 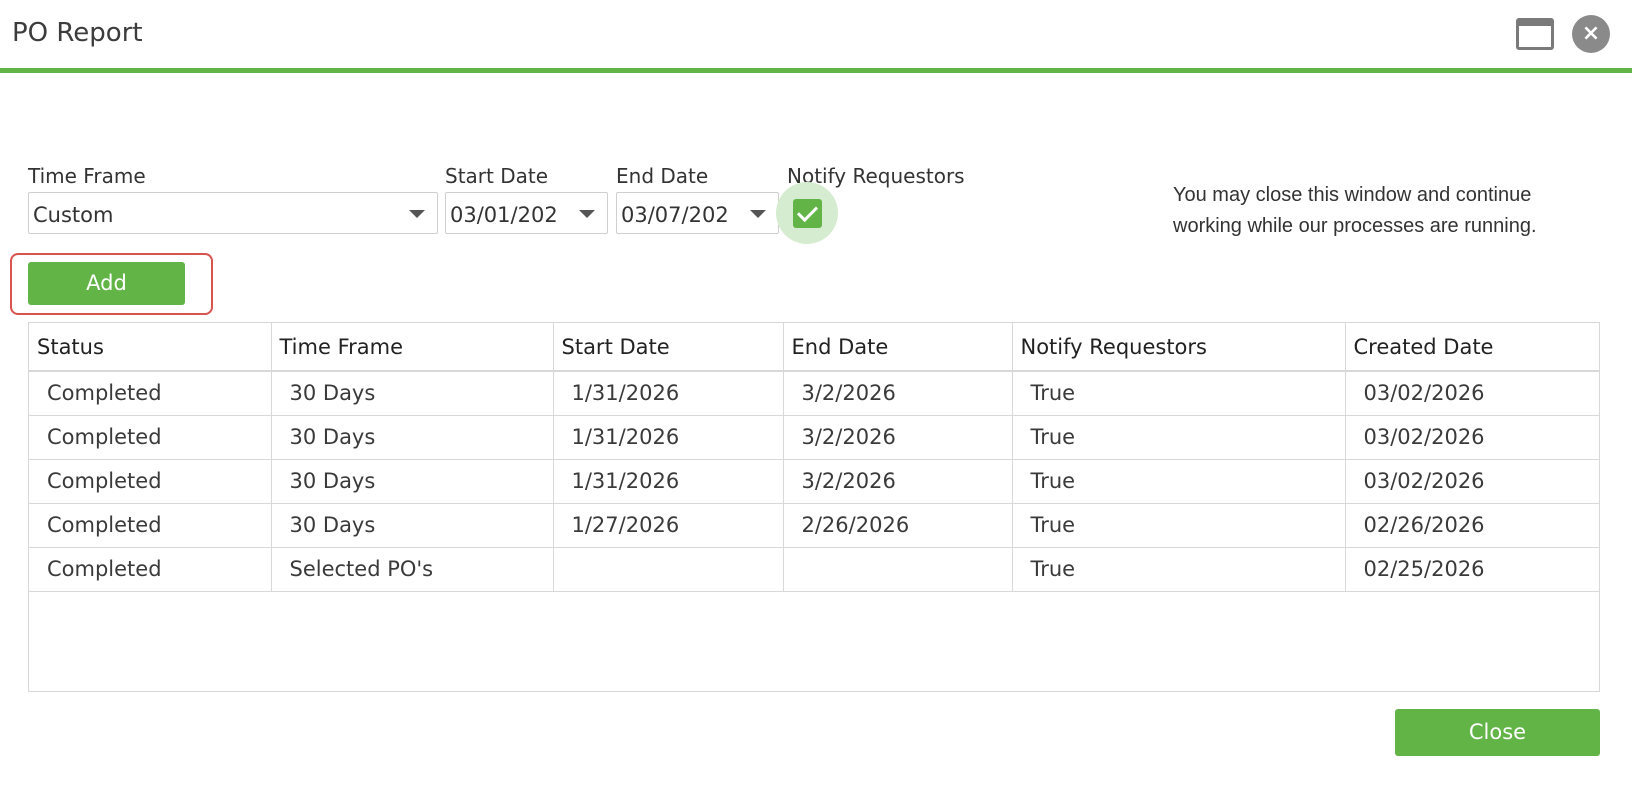 What do you see at coordinates (807, 213) in the screenshot?
I see `notify-requestors-checkbox` at bounding box center [807, 213].